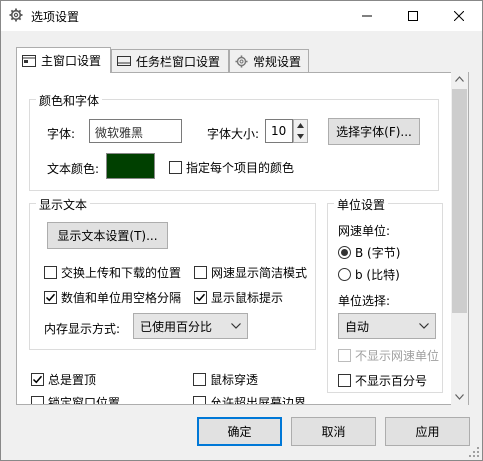  I want to click on cancel-button: 取消, so click(333, 431).